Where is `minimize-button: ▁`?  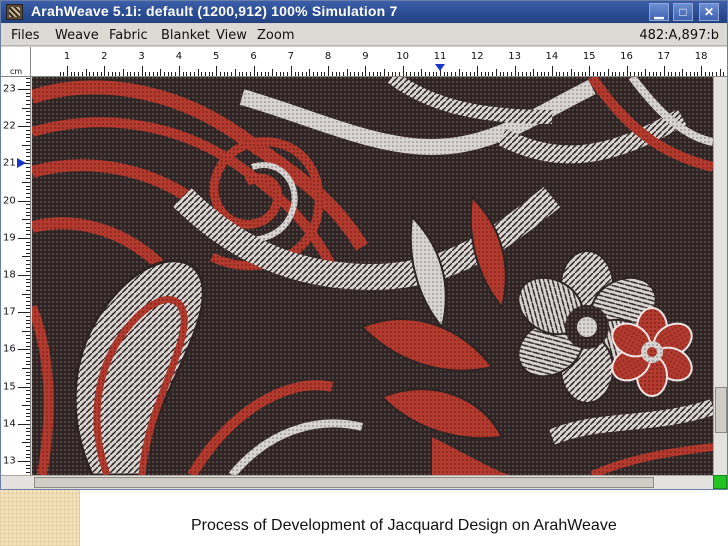
minimize-button: ▁ is located at coordinates (659, 12).